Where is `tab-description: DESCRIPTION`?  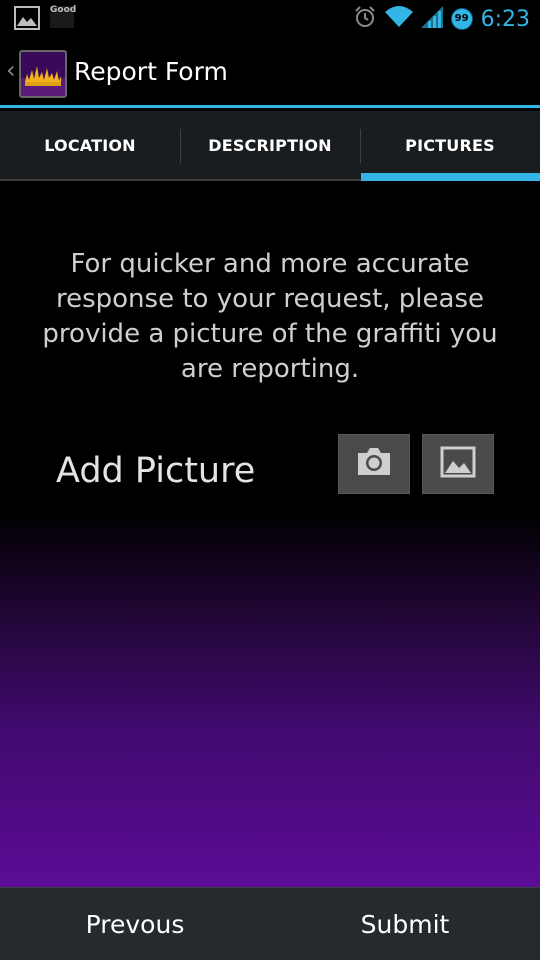 tab-description: DESCRIPTION is located at coordinates (270, 145).